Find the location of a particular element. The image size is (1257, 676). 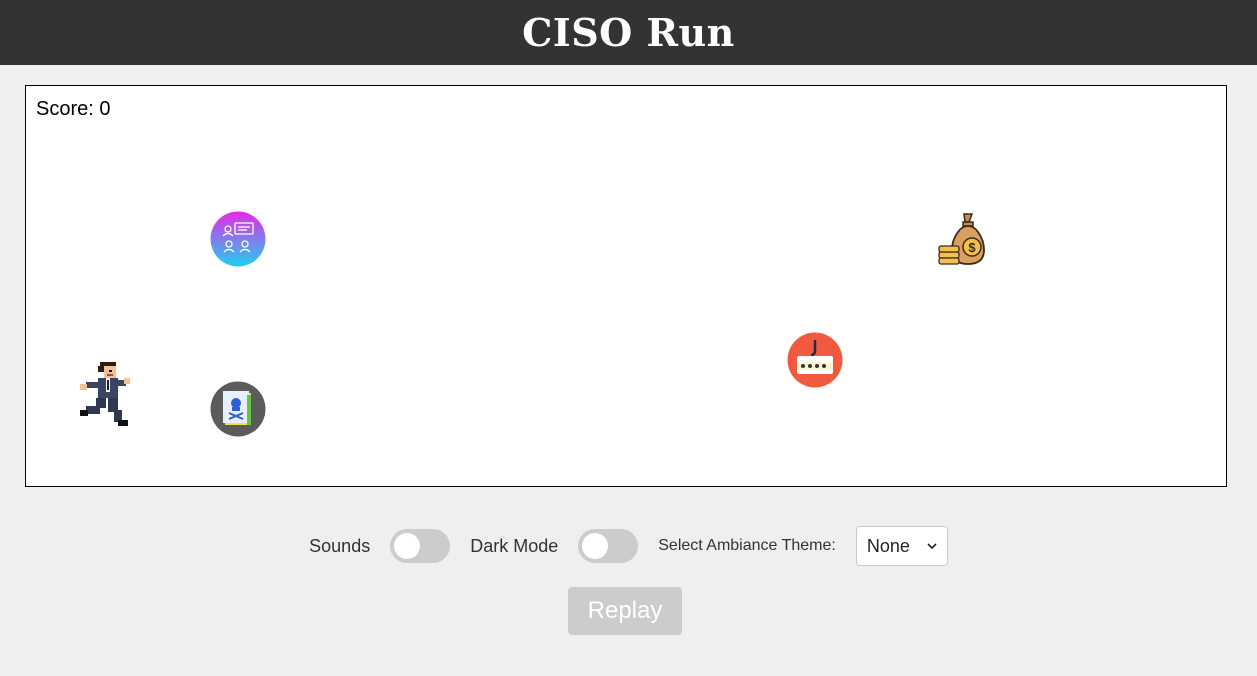

page-title: CISO Run is located at coordinates (628, 32).